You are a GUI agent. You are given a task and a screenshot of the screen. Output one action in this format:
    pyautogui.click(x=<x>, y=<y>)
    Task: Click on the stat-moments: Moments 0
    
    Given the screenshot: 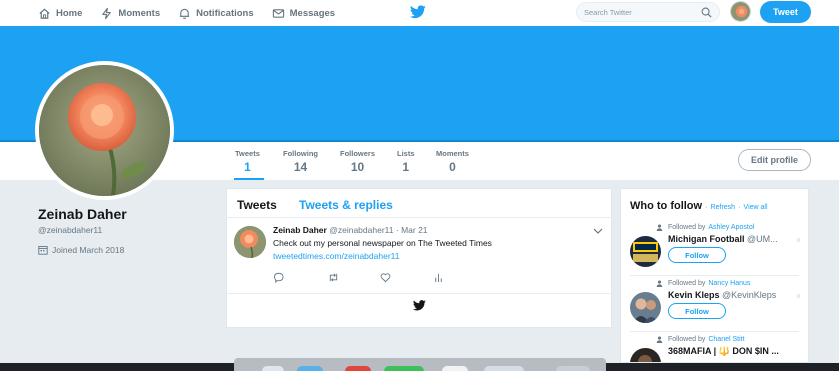 What is the action you would take?
    pyautogui.click(x=452, y=161)
    